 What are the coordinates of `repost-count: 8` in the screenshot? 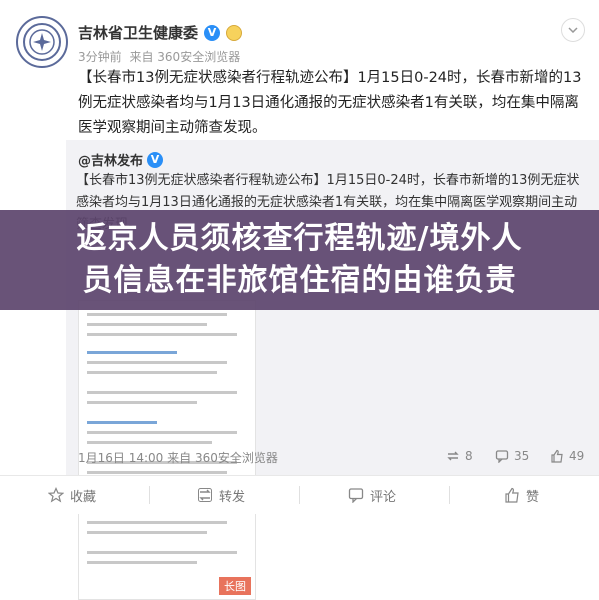 It's located at (469, 456).